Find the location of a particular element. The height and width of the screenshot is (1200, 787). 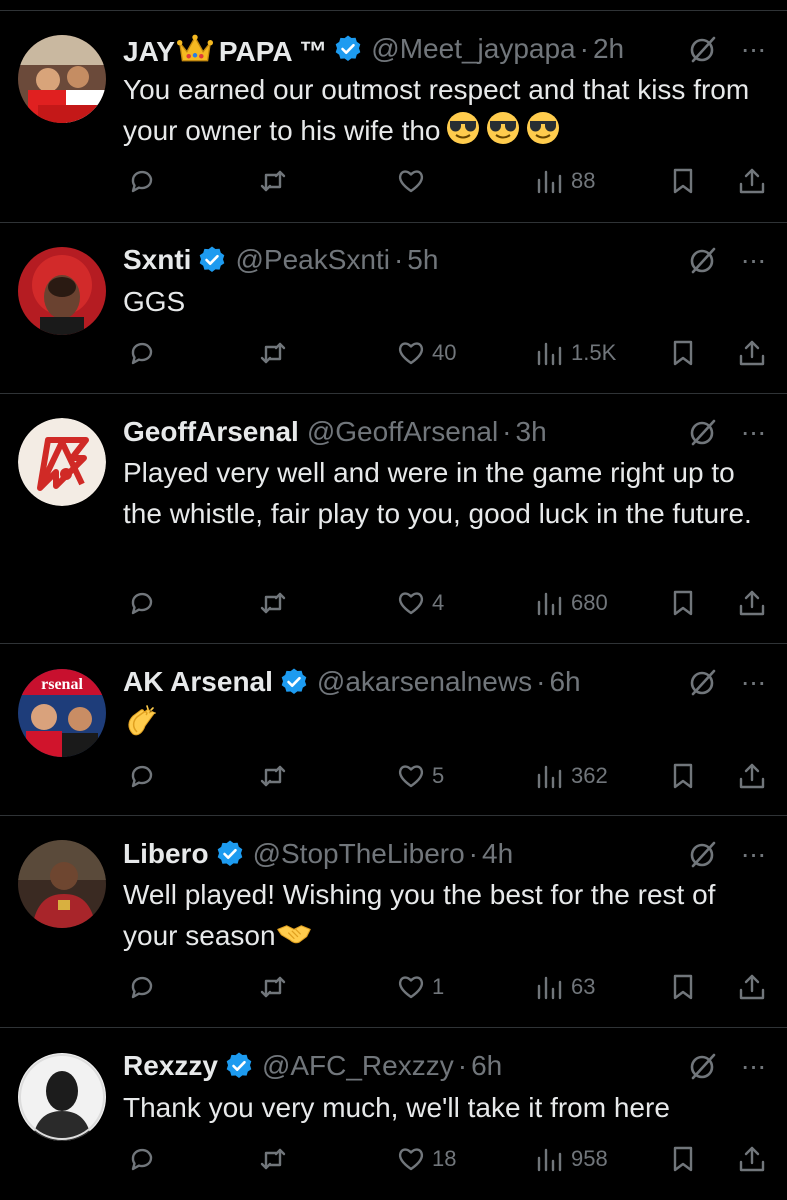

like-button: 5 is located at coordinates (420, 776).